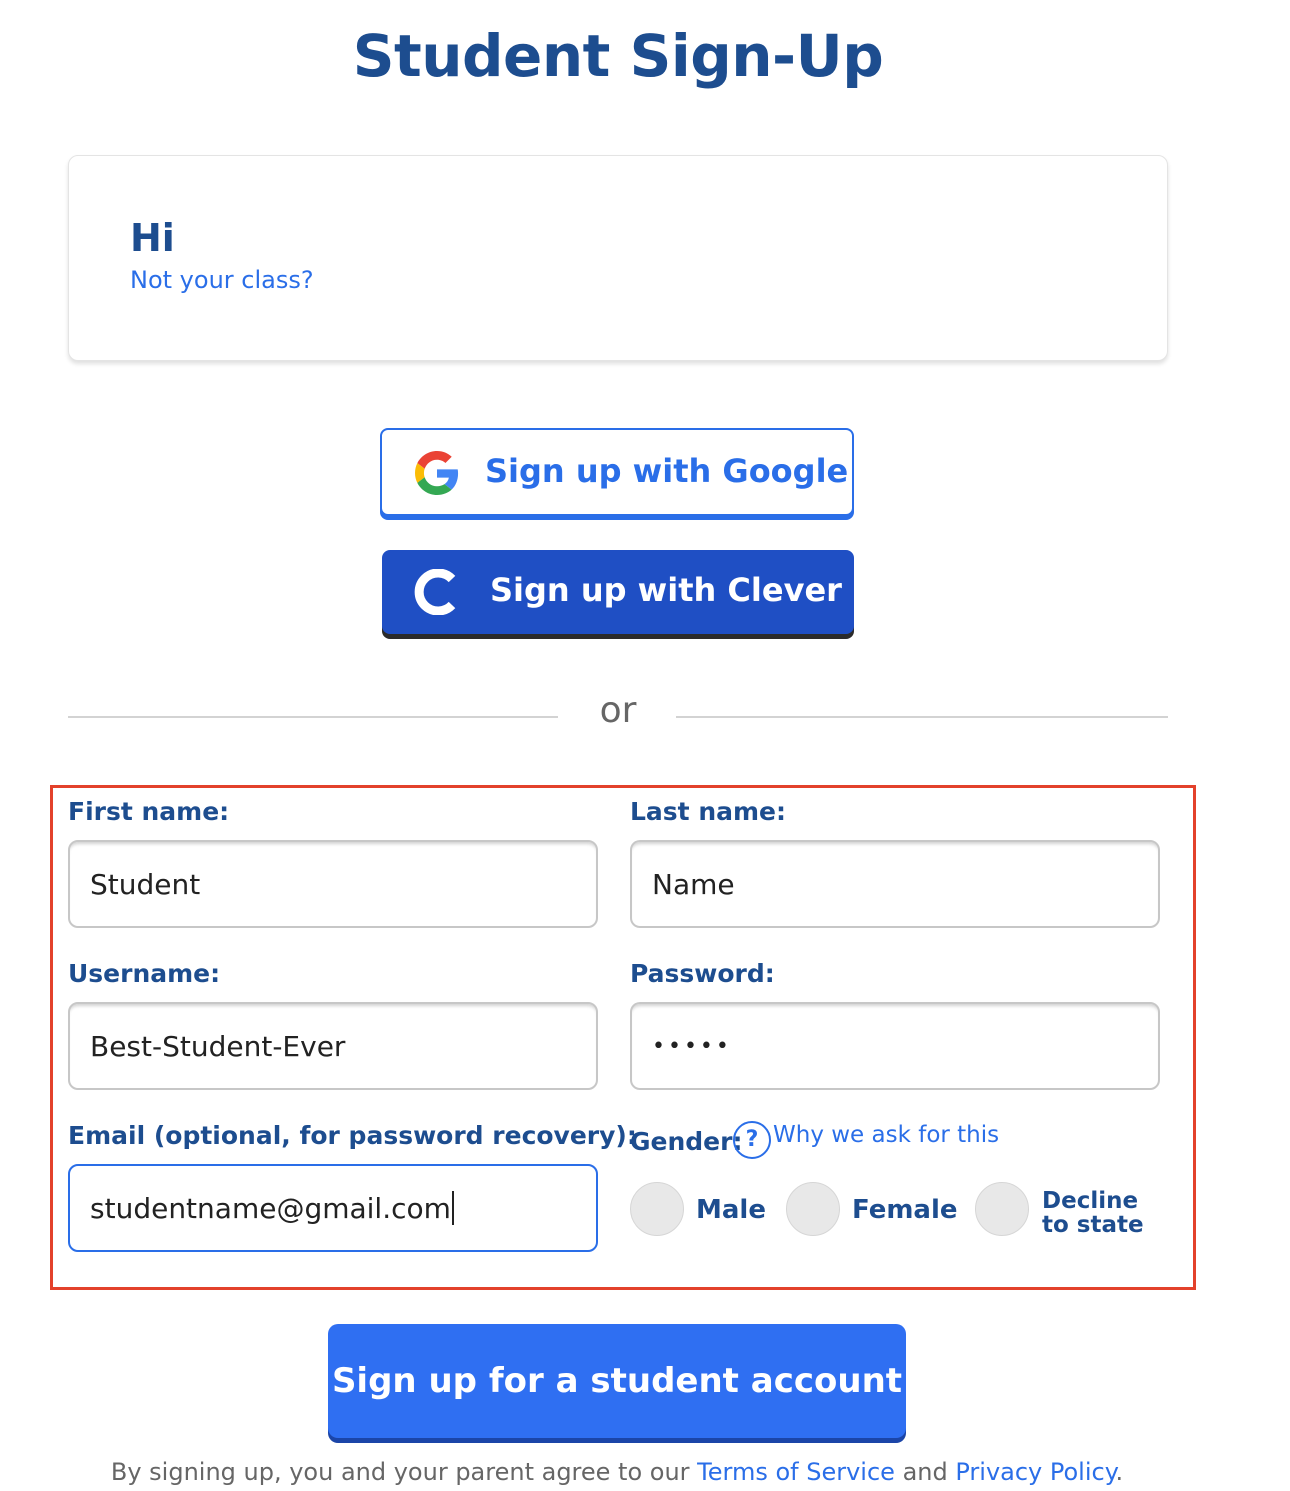  Describe the element at coordinates (270, 1208) in the screenshot. I see `email-value: studentname@gmail.com` at that location.